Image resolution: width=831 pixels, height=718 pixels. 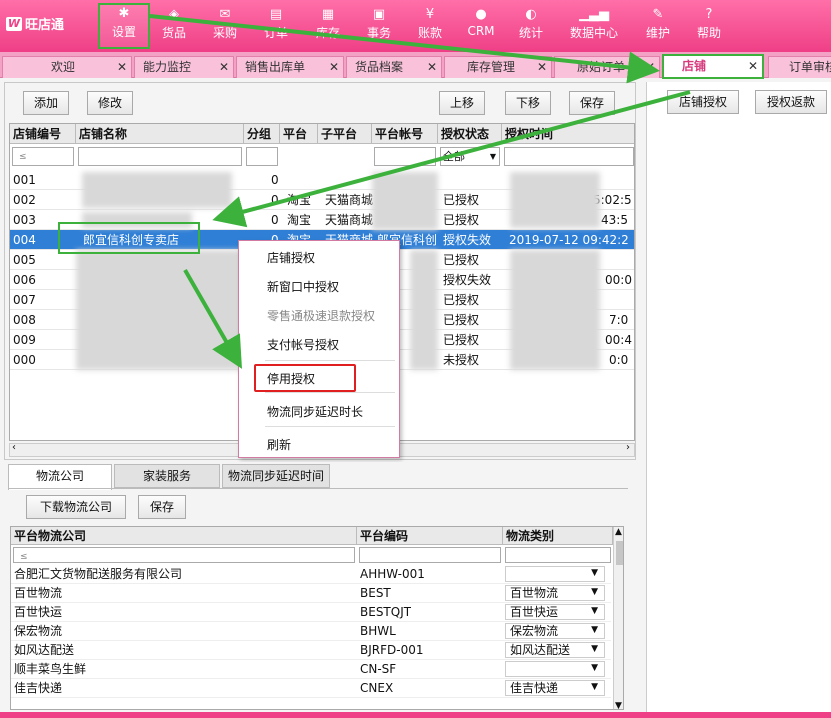 What do you see at coordinates (262, 134) in the screenshot?
I see `col-group: 分组` at bounding box center [262, 134].